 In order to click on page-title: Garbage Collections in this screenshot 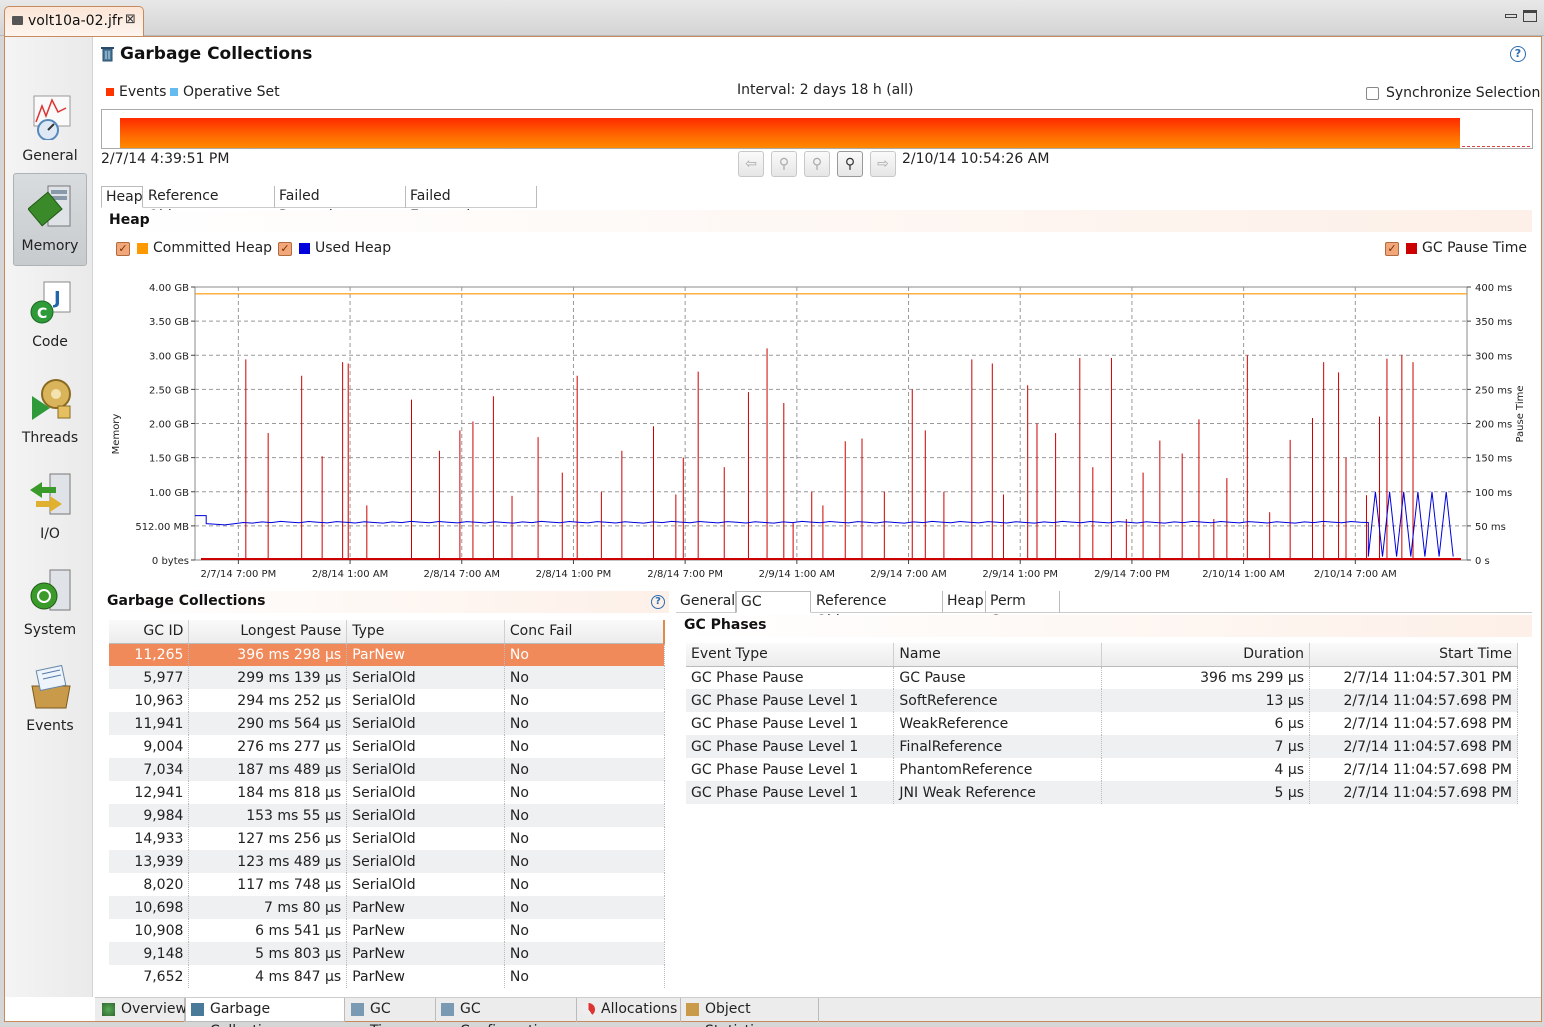, I will do `click(216, 54)`.